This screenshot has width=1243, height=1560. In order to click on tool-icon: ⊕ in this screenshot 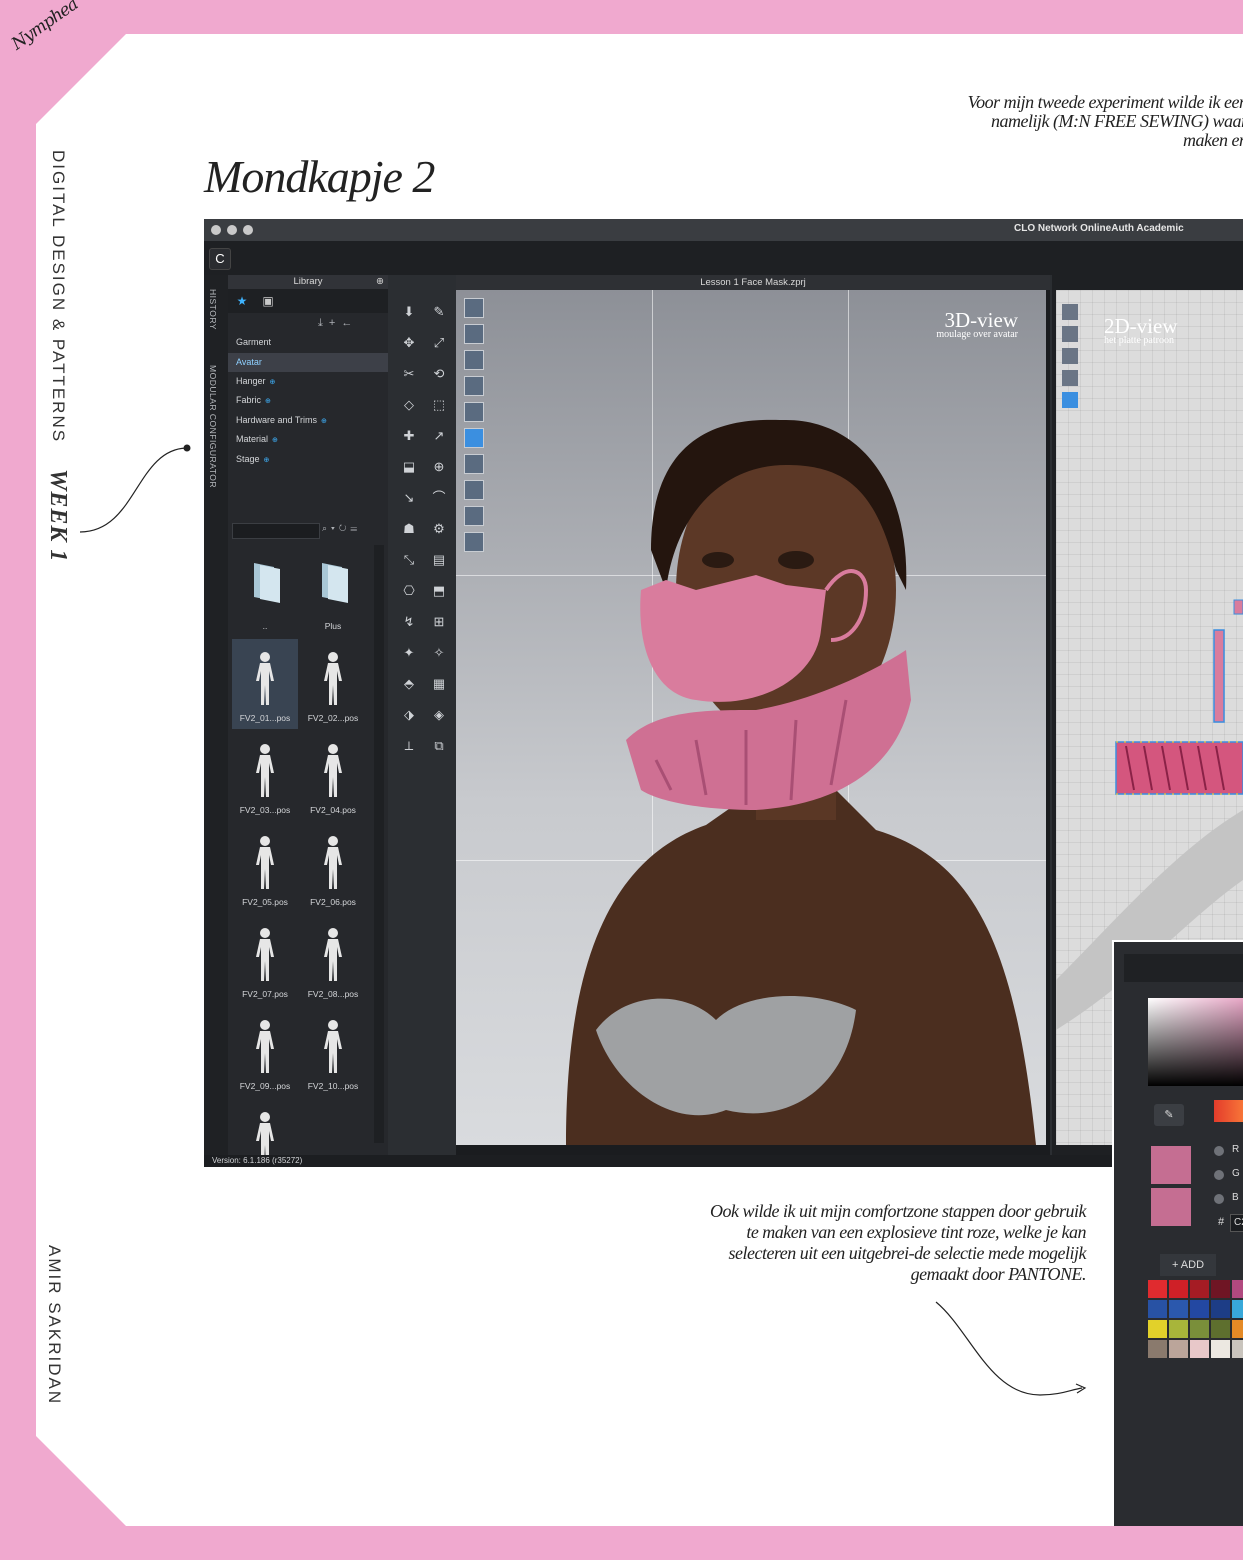, I will do `click(439, 467)`.